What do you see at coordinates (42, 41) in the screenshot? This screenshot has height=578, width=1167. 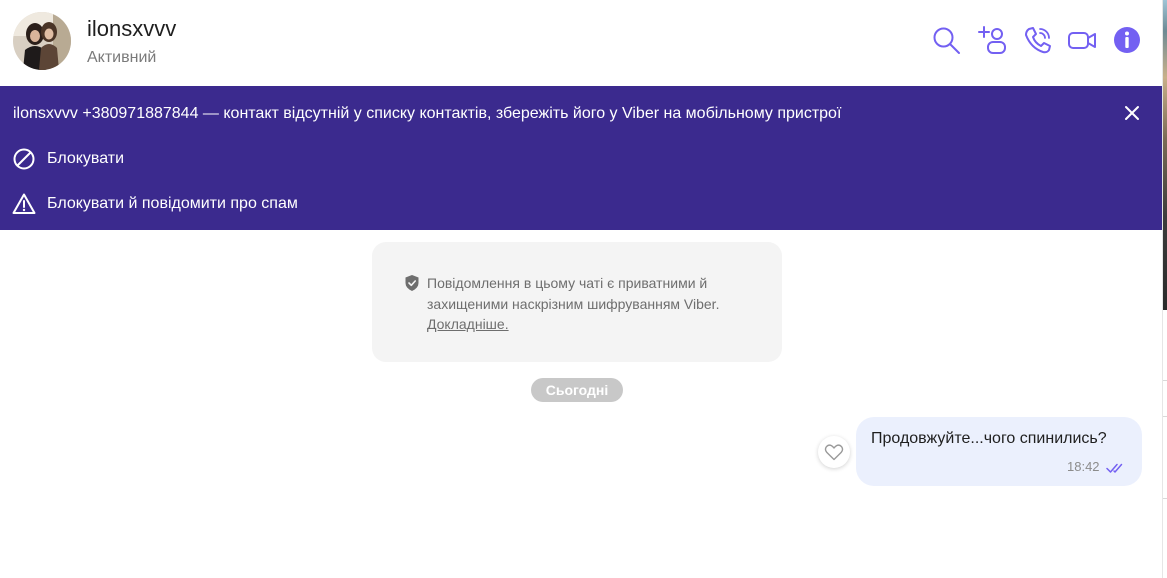 I see `avatar` at bounding box center [42, 41].